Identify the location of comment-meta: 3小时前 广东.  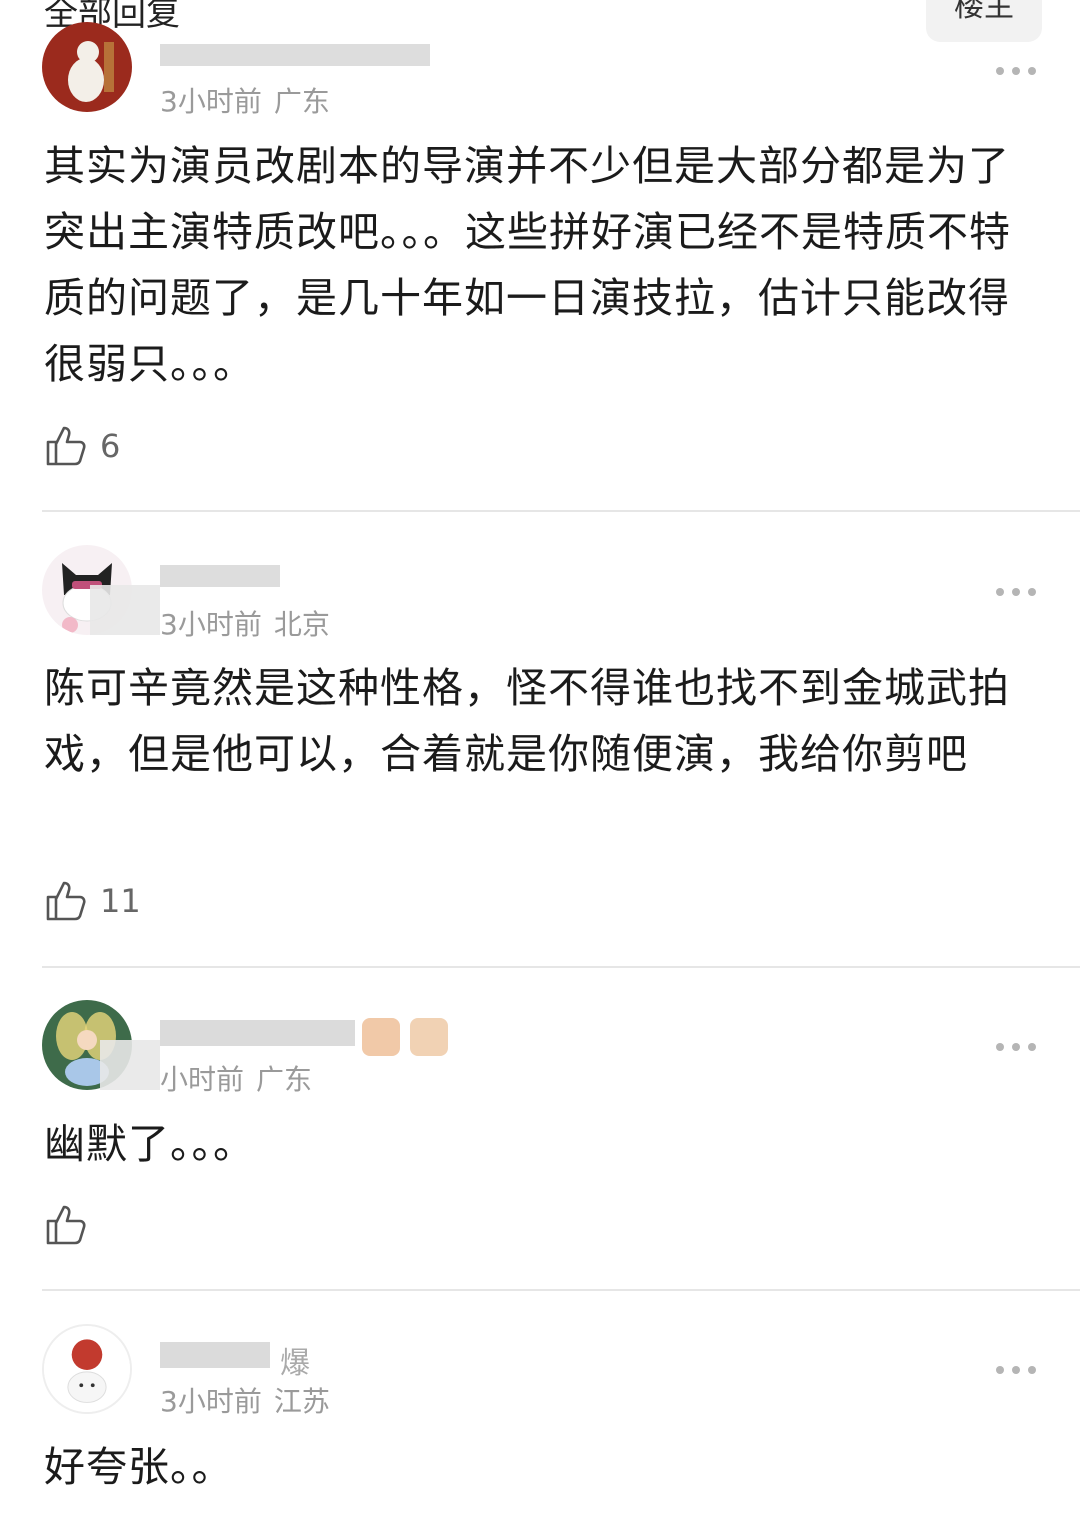
(245, 100).